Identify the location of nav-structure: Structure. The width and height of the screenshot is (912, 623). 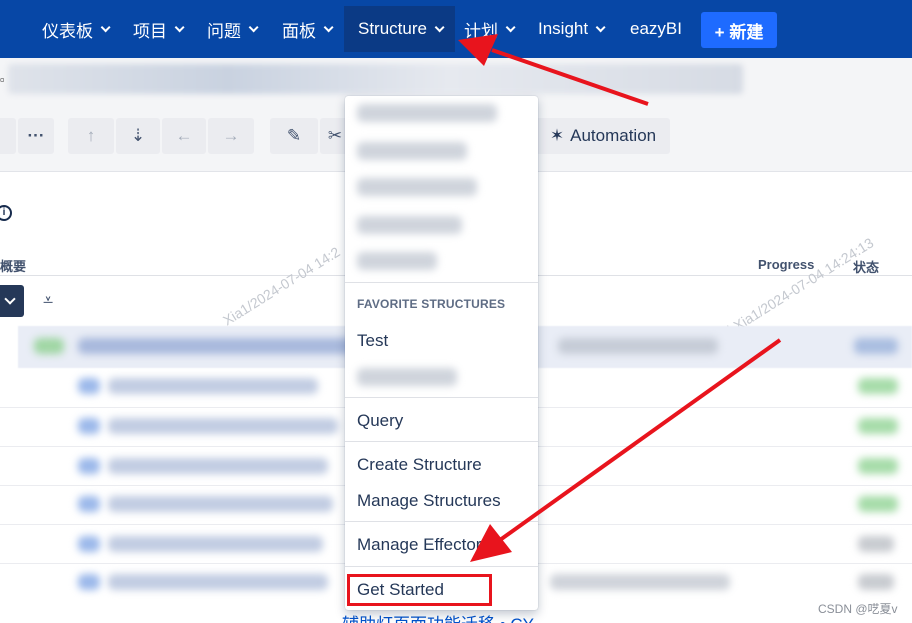
(399, 29).